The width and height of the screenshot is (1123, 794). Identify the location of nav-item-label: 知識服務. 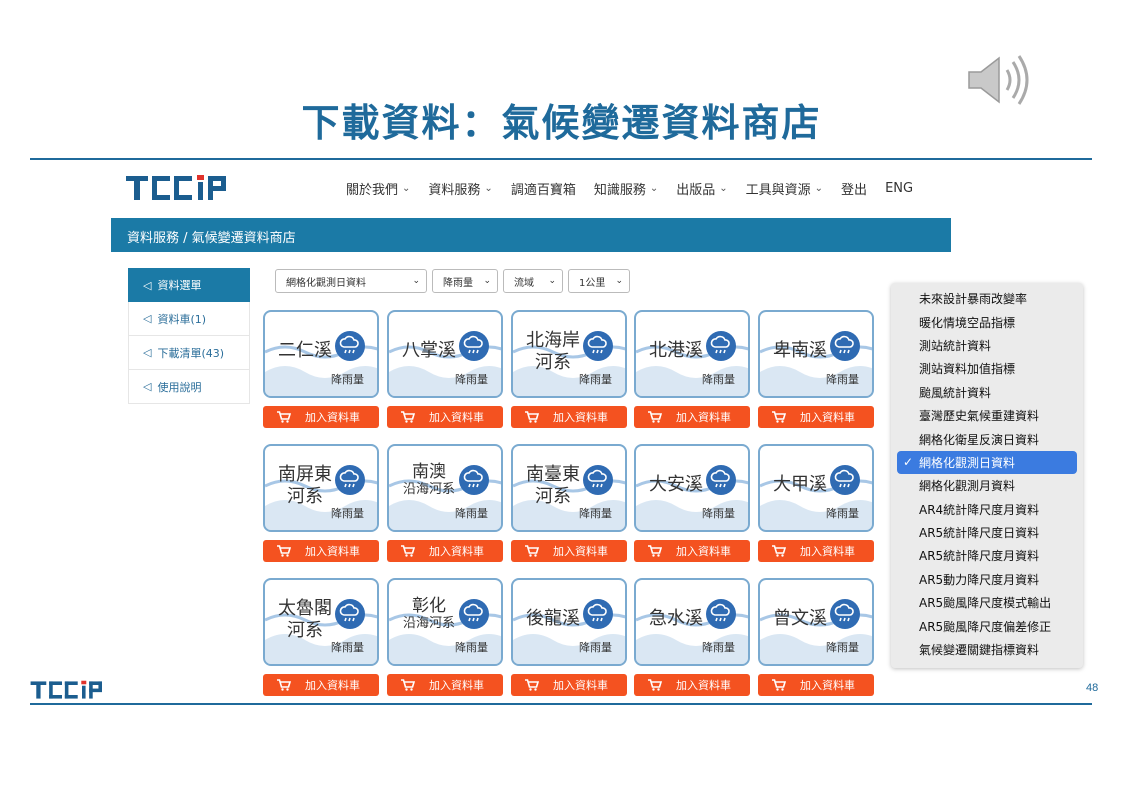
(619, 190).